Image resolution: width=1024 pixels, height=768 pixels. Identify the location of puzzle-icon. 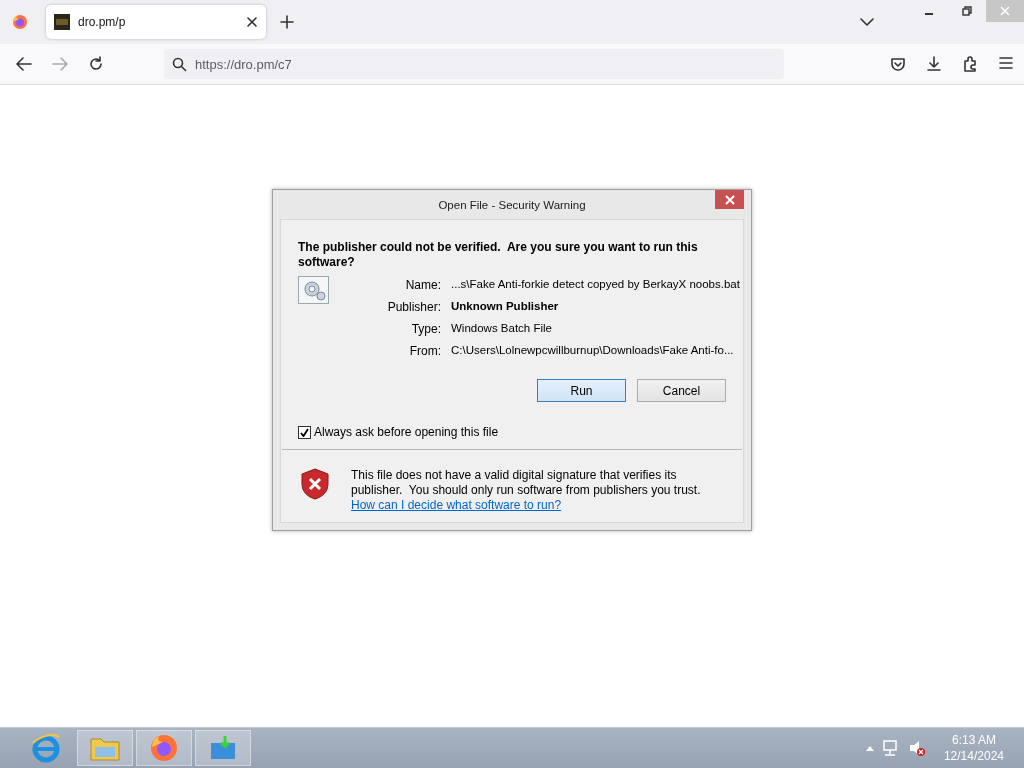
(970, 64).